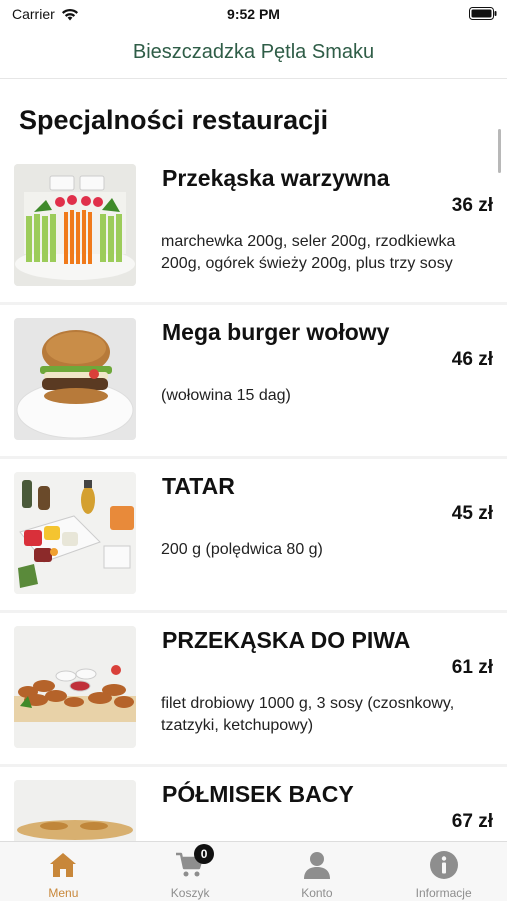 Image resolution: width=507 pixels, height=901 pixels. What do you see at coordinates (483, 13) in the screenshot?
I see `battery-icon` at bounding box center [483, 13].